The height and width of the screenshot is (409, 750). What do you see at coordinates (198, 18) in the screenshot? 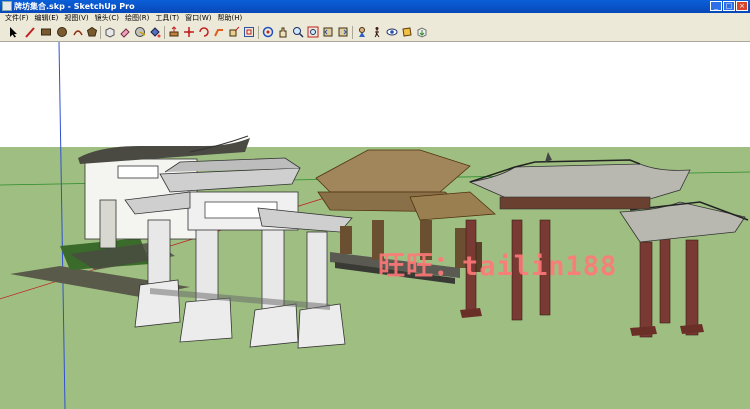
I see `menu-window: 窗口(W)` at bounding box center [198, 18].